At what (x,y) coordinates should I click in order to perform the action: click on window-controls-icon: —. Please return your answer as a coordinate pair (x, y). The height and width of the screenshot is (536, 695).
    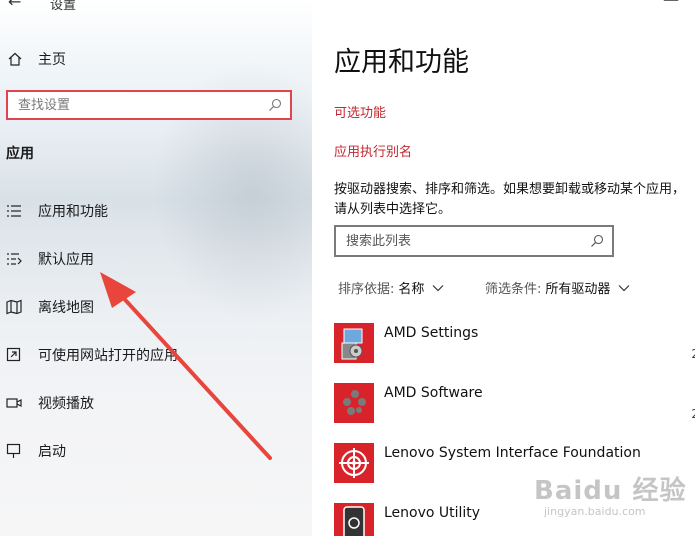
    Looking at the image, I should click on (671, 4).